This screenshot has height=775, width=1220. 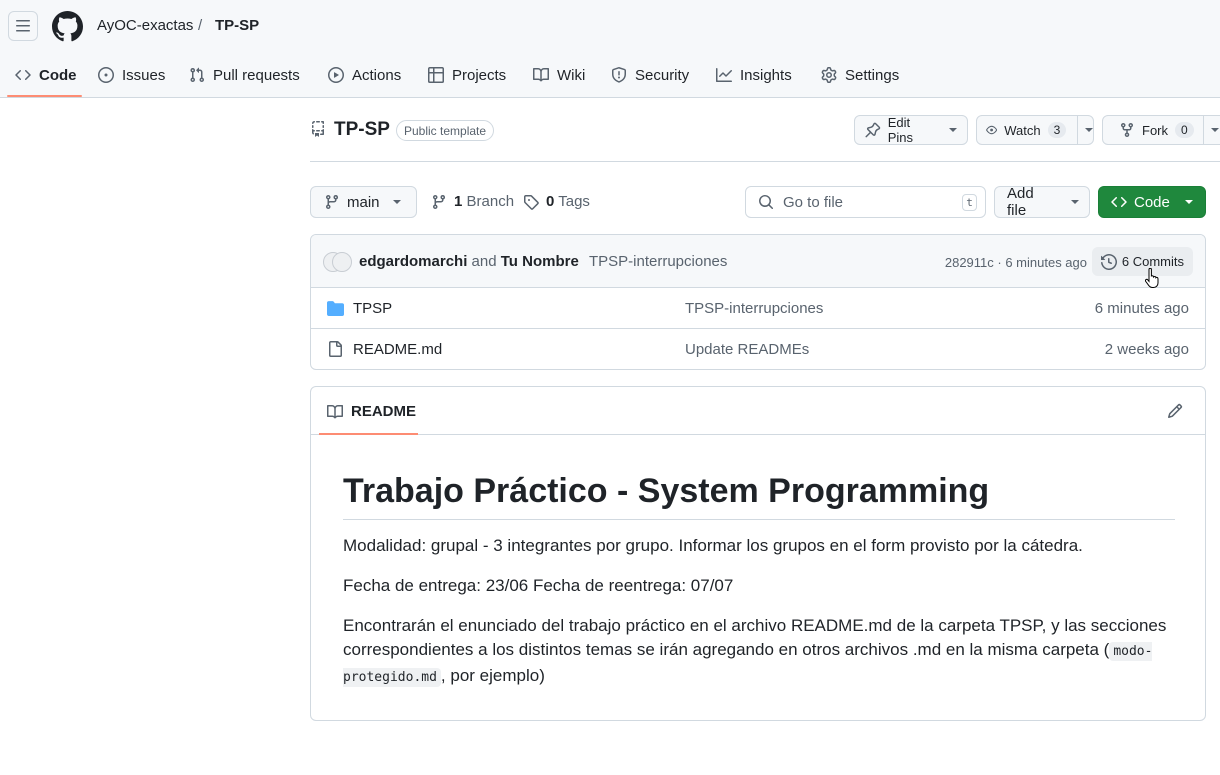 I want to click on tab-projects-label: Projects, so click(x=479, y=75).